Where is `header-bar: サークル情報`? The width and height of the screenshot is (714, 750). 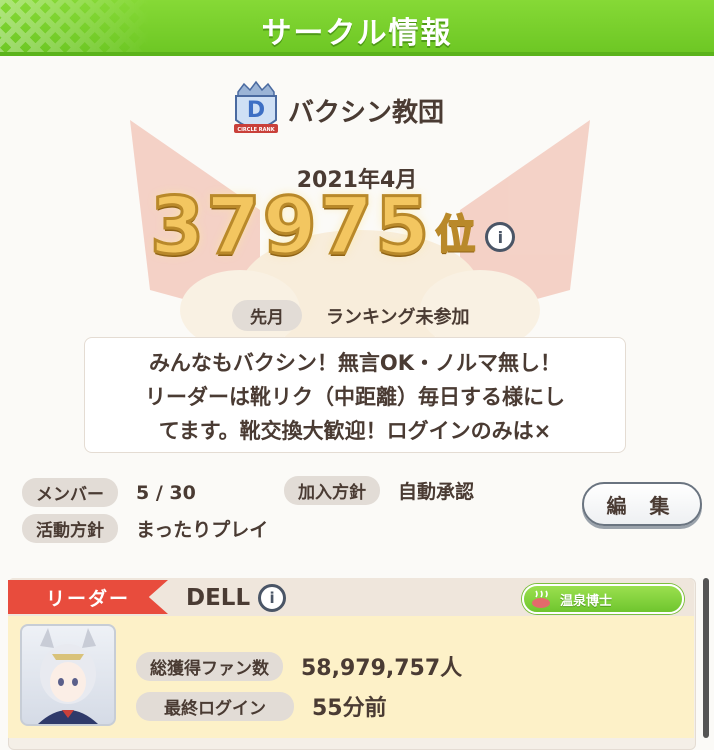 header-bar: サークル情報 is located at coordinates (357, 28).